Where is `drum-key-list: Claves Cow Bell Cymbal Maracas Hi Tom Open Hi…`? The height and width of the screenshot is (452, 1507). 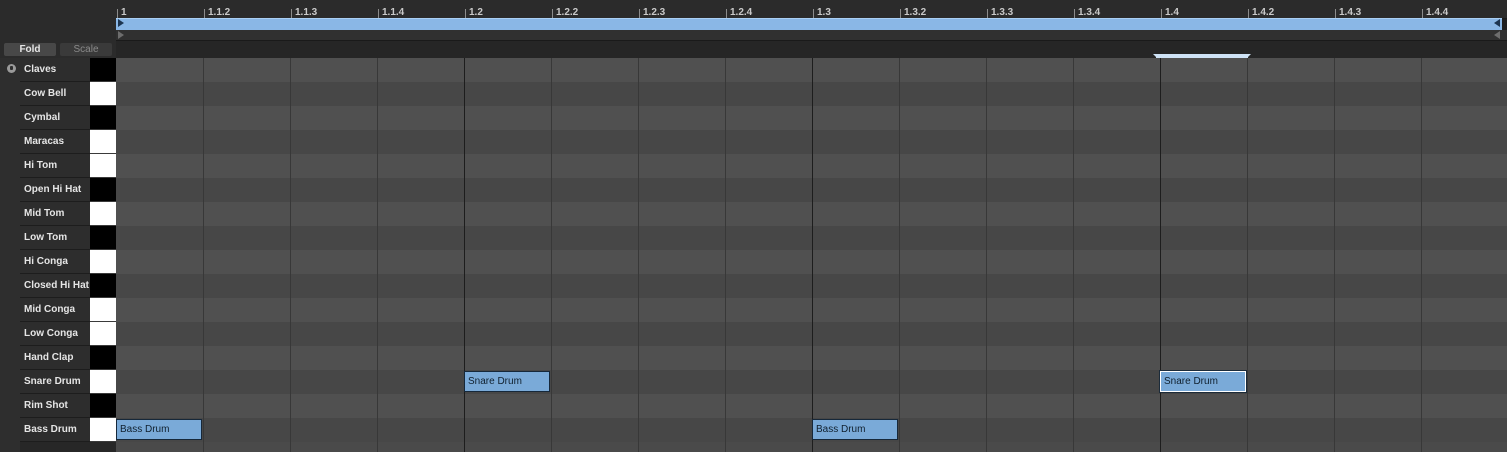 drum-key-list: Claves Cow Bell Cymbal Maracas Hi Tom Open Hi… is located at coordinates (58, 255).